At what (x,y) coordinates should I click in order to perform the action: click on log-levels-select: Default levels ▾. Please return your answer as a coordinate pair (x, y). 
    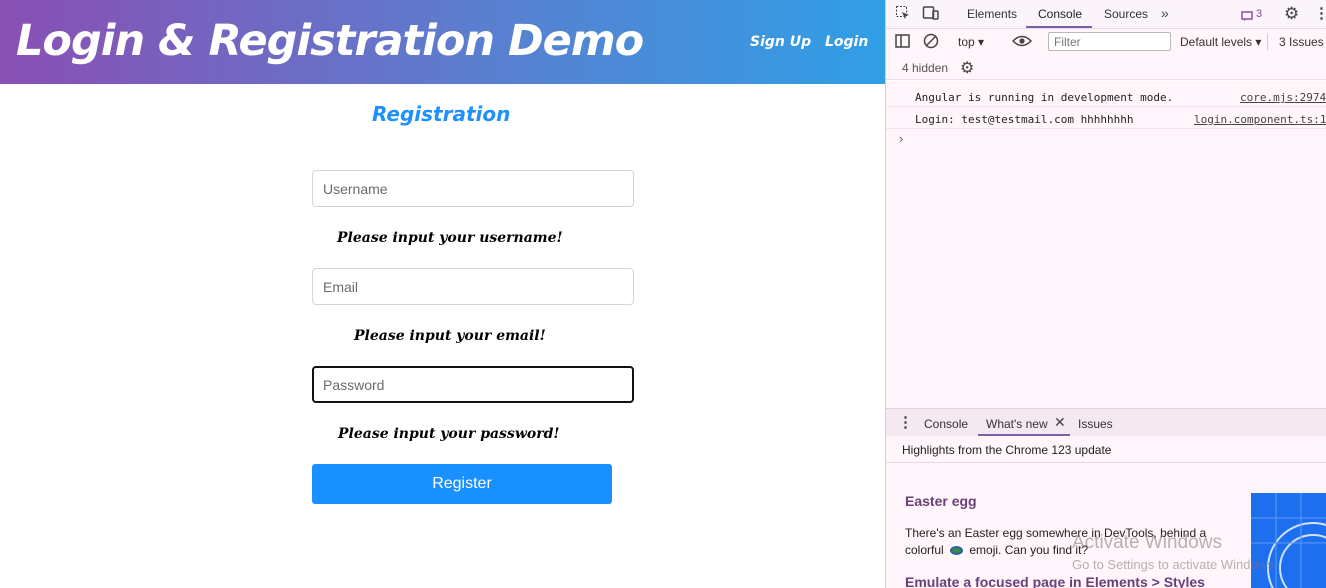
    Looking at the image, I should click on (1220, 42).